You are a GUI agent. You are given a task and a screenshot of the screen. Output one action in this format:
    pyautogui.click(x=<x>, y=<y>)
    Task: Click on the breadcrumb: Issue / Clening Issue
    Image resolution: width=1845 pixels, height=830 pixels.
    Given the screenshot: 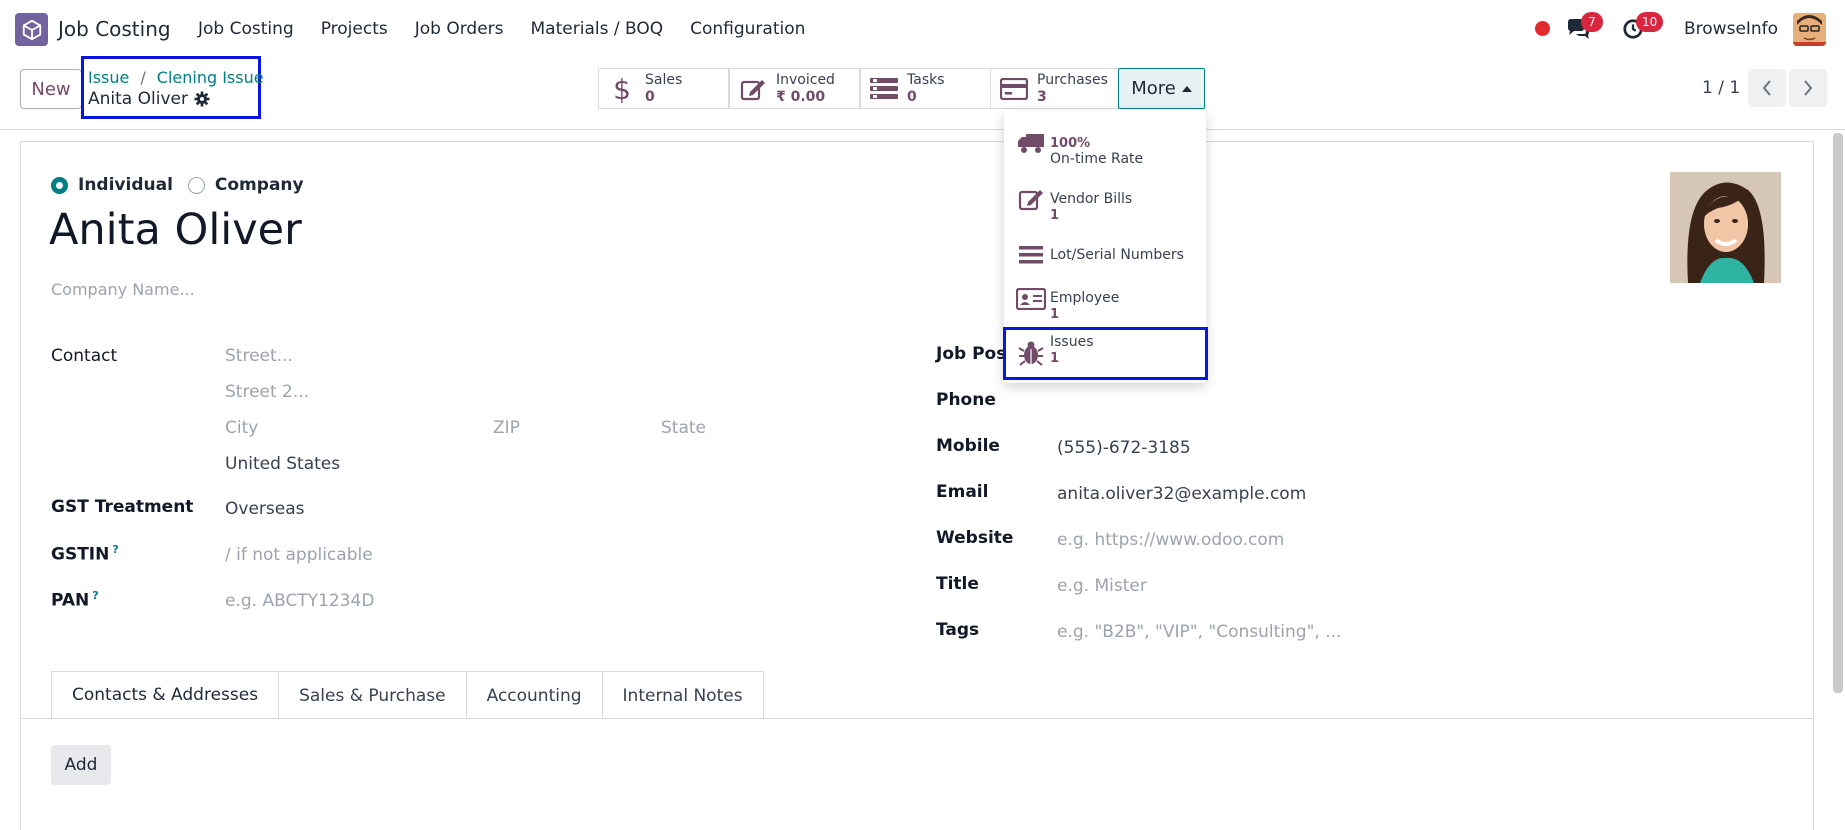 What is the action you would take?
    pyautogui.click(x=176, y=77)
    